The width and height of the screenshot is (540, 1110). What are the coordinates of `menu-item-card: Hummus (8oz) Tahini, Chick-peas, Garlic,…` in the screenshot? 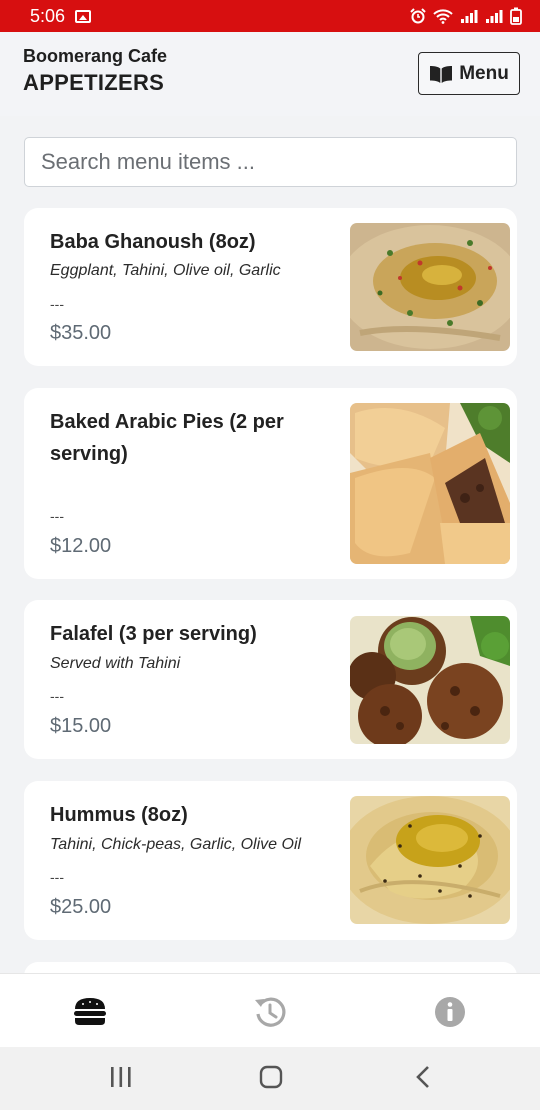 It's located at (270, 860).